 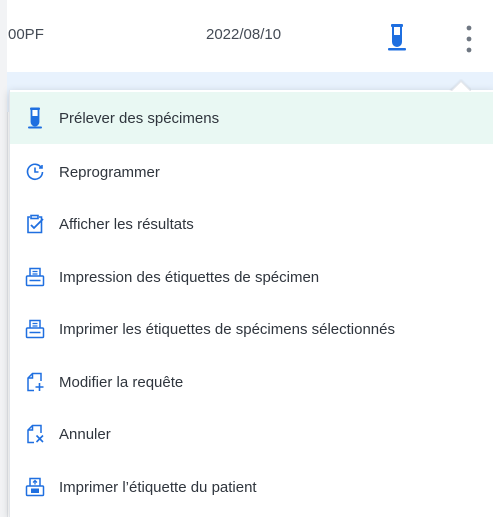 I want to click on patient-label-printer-icon, so click(x=35, y=487).